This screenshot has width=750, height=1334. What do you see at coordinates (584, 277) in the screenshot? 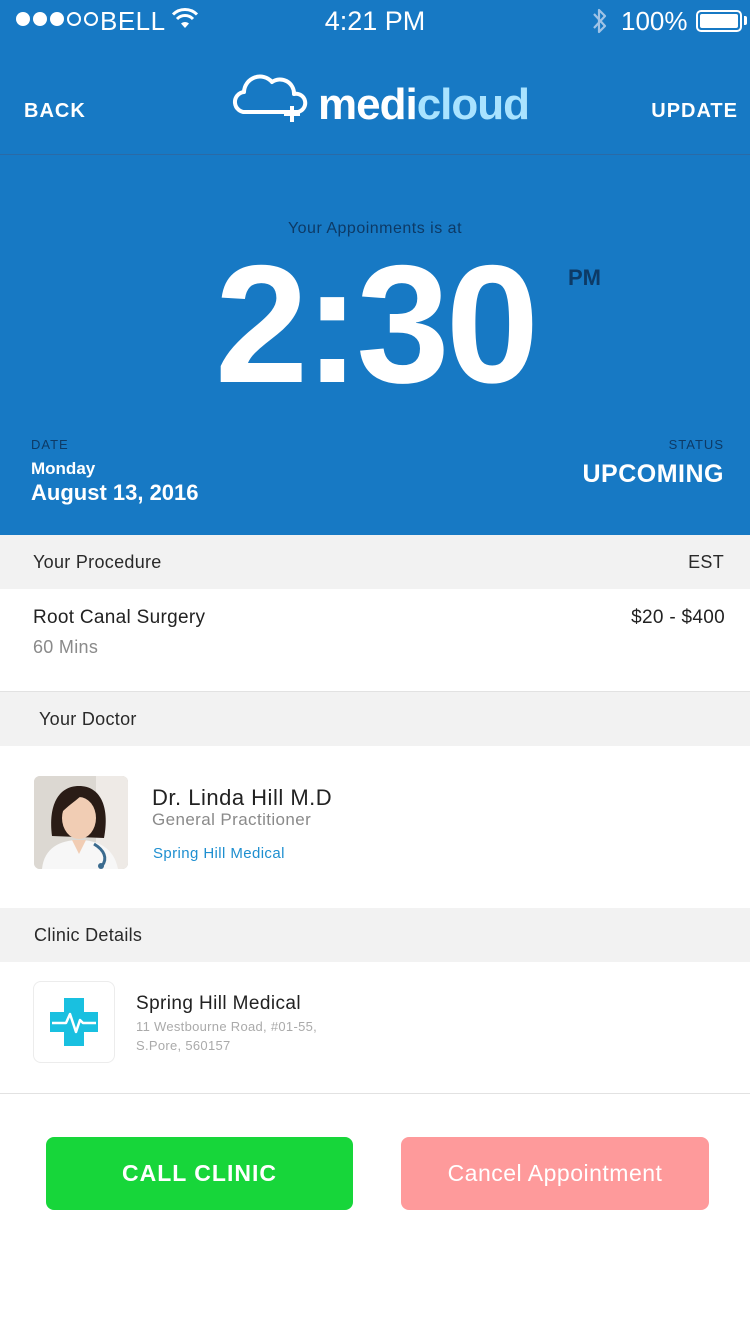
I see `appointment-ampm: PM` at bounding box center [584, 277].